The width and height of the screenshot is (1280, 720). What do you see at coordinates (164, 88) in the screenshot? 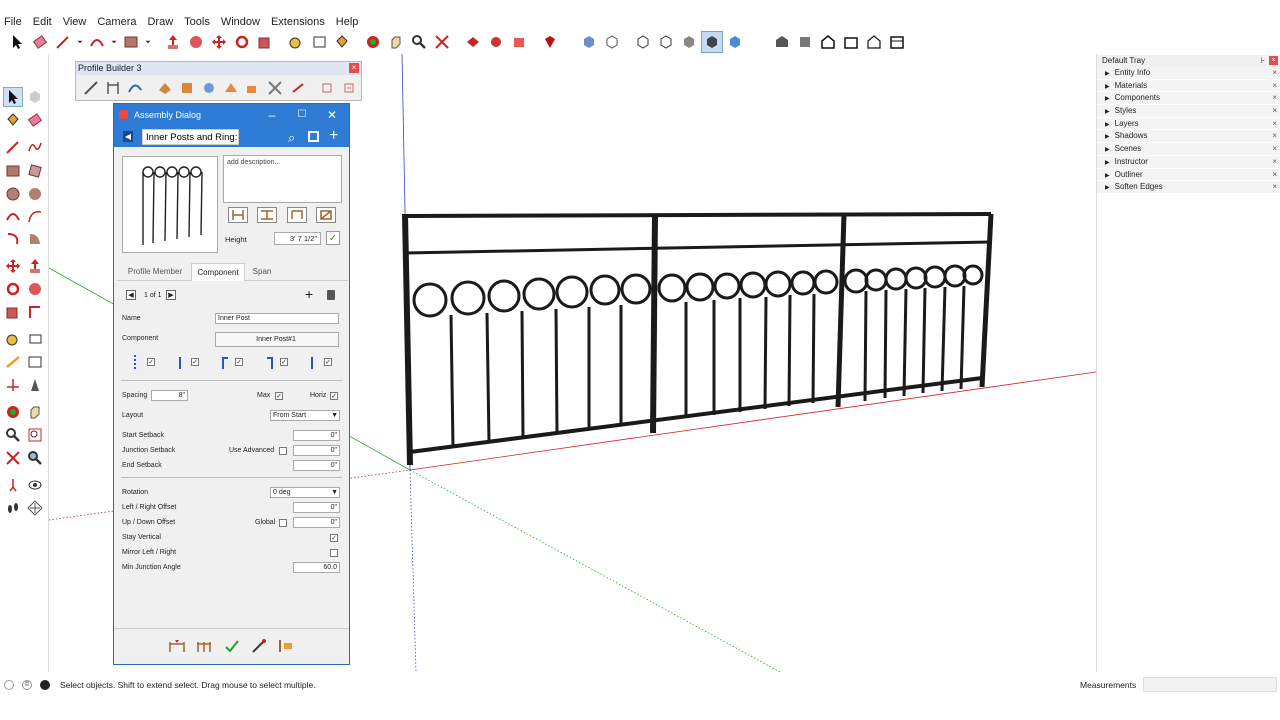
I see `pb-build-icon` at bounding box center [164, 88].